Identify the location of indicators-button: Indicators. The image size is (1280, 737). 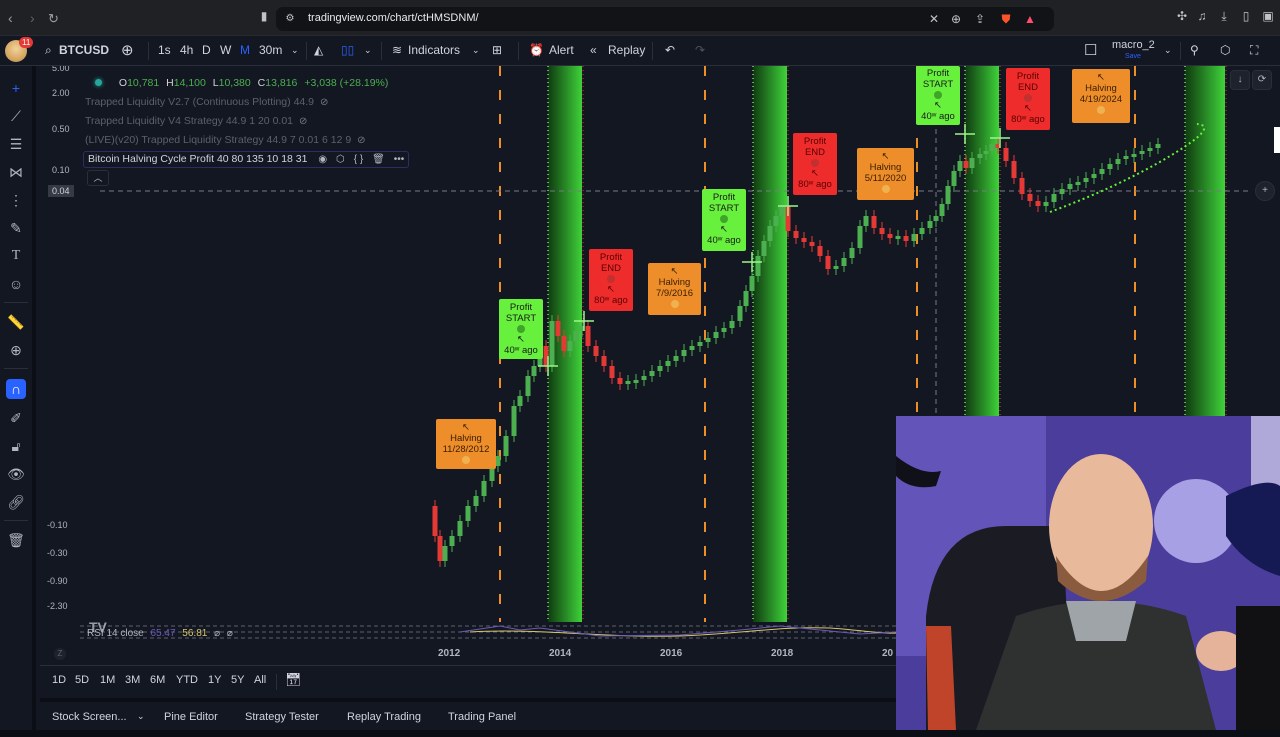
(434, 50).